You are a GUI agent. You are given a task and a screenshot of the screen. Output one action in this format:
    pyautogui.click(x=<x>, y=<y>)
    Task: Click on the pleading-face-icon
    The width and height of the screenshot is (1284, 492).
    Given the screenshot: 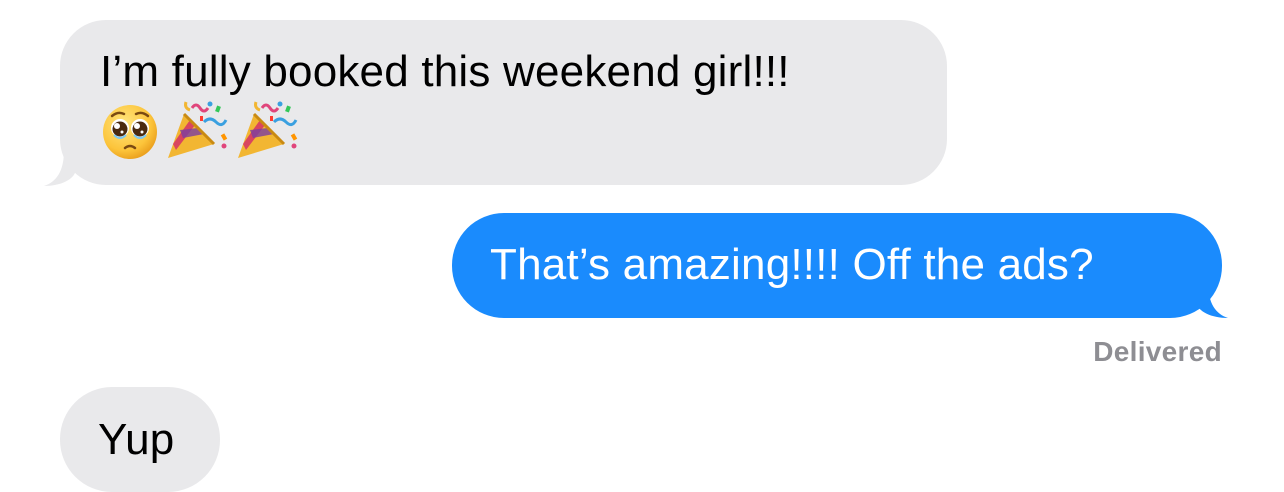 What is the action you would take?
    pyautogui.click(x=130, y=131)
    